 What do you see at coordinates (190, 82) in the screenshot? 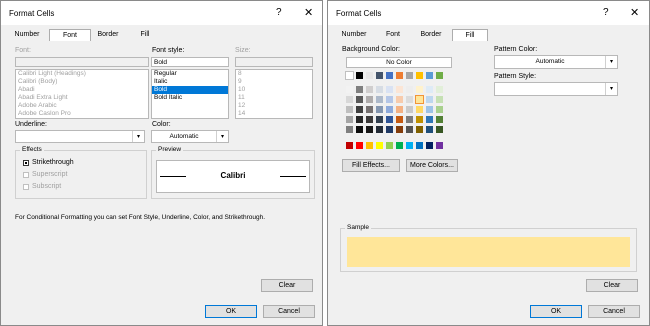
I see `style-list-item: Italic` at bounding box center [190, 82].